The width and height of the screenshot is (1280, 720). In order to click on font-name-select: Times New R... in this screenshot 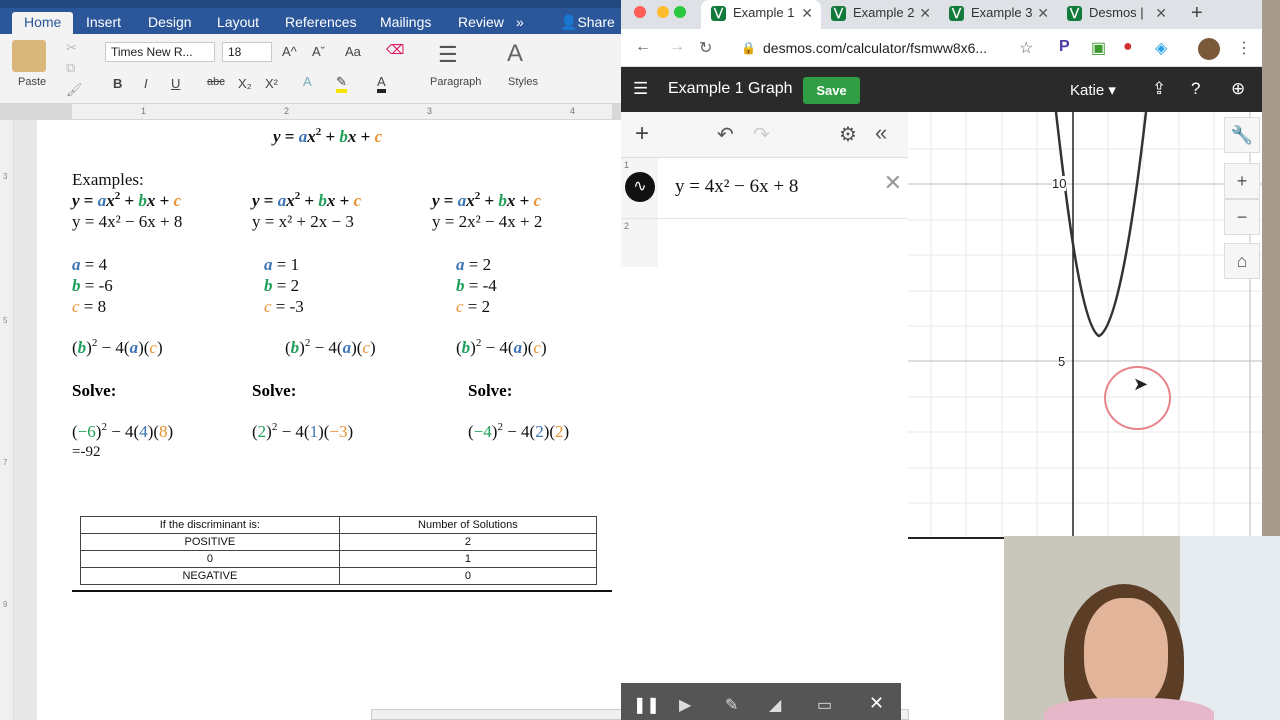, I will do `click(160, 52)`.